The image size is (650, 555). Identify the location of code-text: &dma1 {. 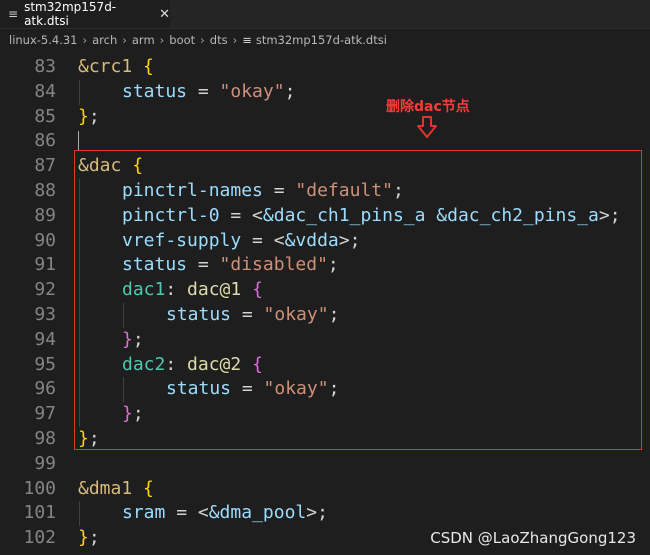
(116, 489).